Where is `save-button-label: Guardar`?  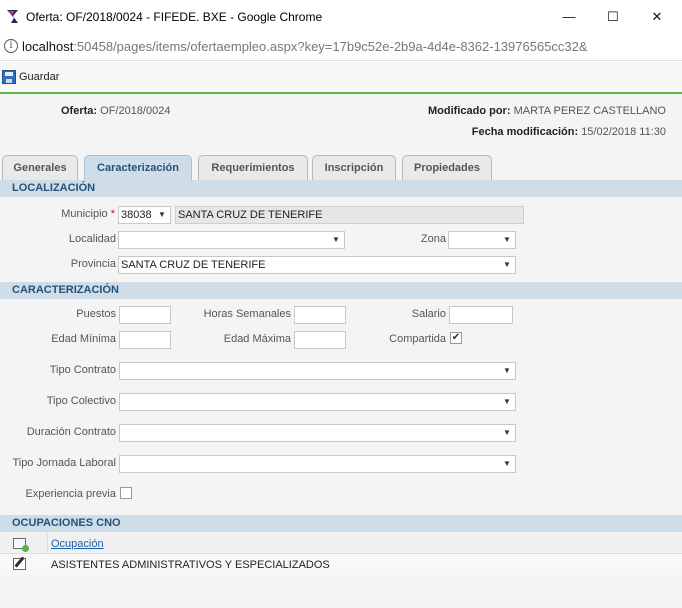 save-button-label: Guardar is located at coordinates (39, 77).